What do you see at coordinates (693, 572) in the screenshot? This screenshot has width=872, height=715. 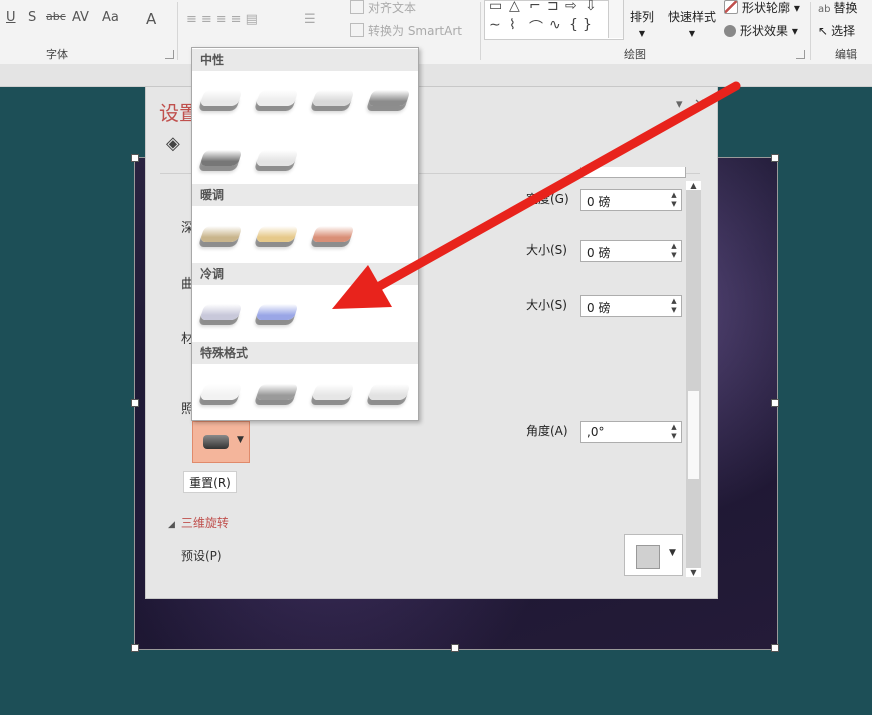 I see `scroll-down-icon: ▼` at bounding box center [693, 572].